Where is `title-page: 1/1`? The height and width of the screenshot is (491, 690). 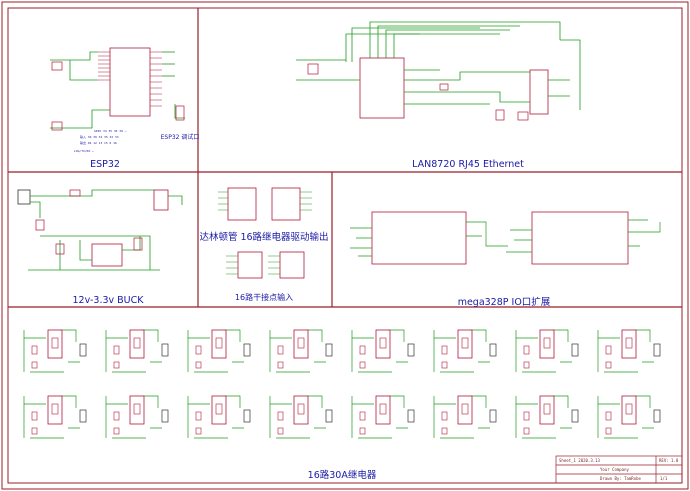 title-page: 1/1 is located at coordinates (664, 478).